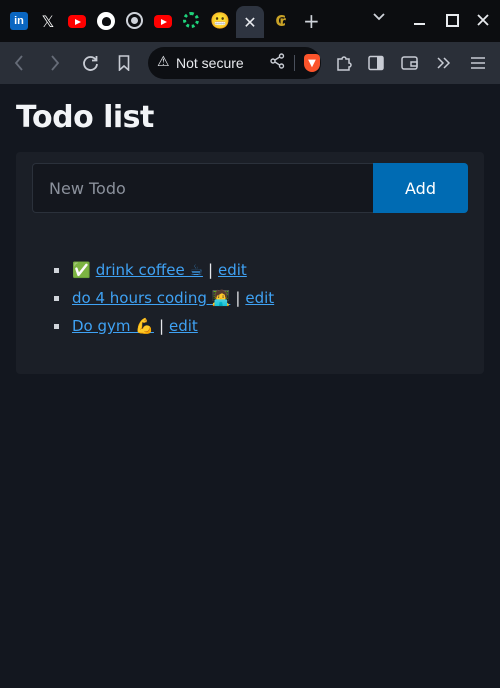 Image resolution: width=500 pixels, height=688 pixels. What do you see at coordinates (163, 62) in the screenshot?
I see `warning-icon: ⚠` at bounding box center [163, 62].